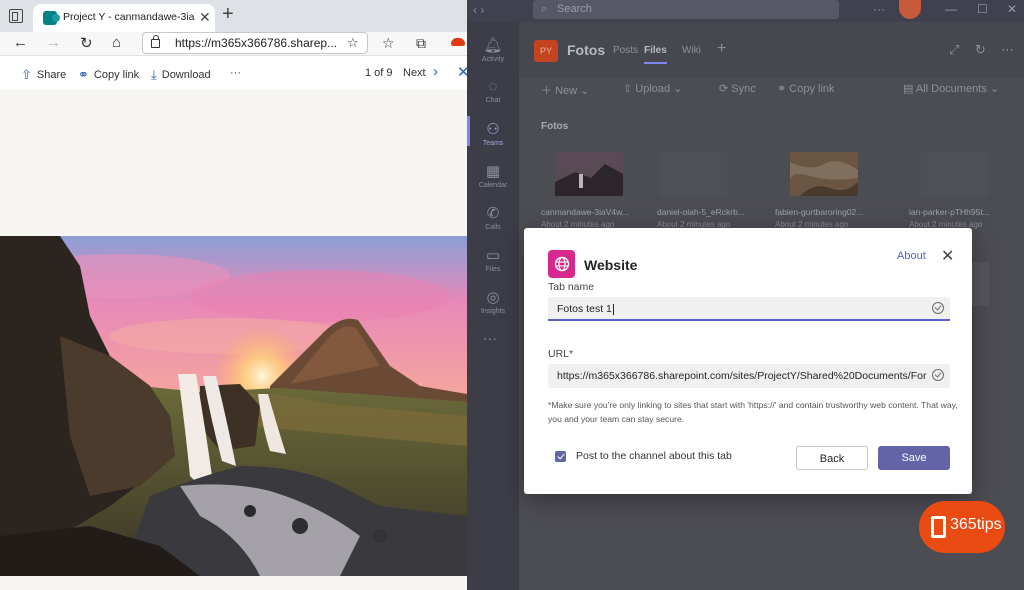 The image size is (1024, 590). I want to click on tab-name-input: Fotos test 1, so click(749, 309).